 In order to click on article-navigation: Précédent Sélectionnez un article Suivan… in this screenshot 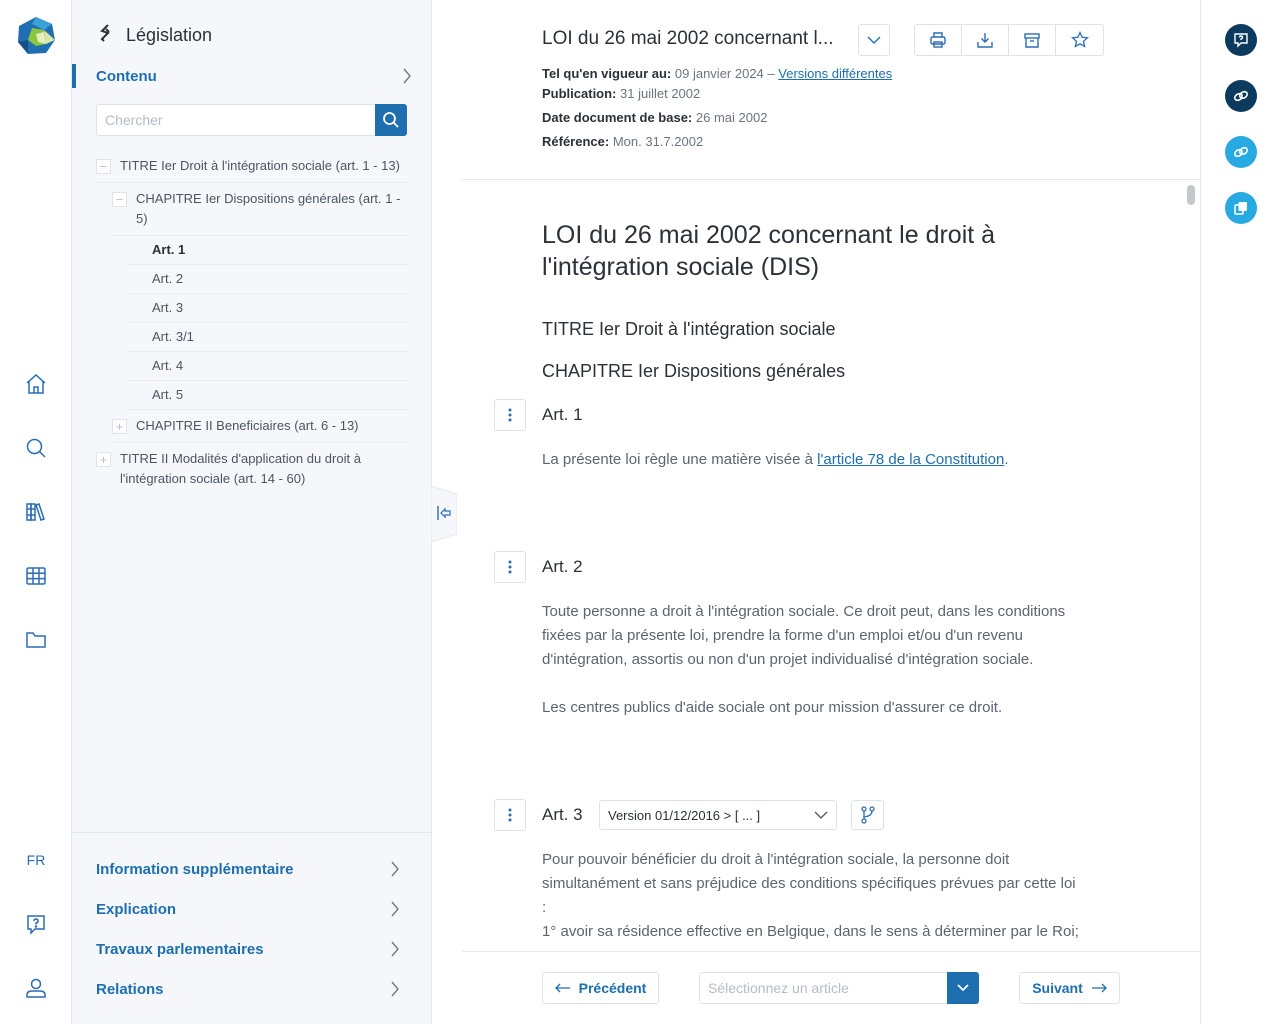, I will do `click(831, 987)`.